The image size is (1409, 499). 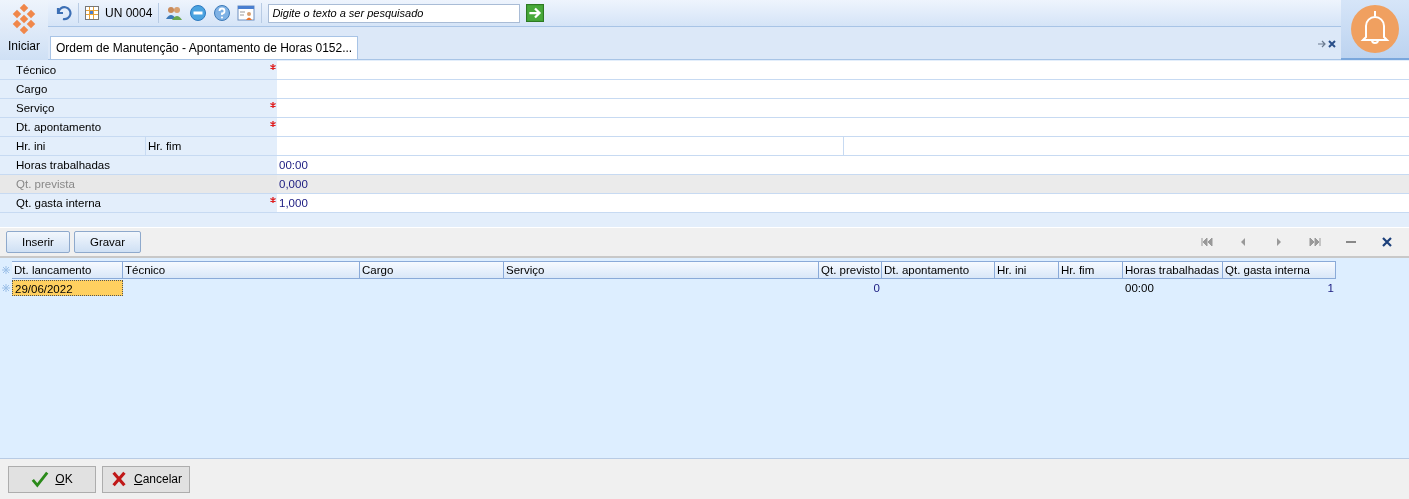 What do you see at coordinates (129, 13) in the screenshot?
I see `unit-label: UN 0004` at bounding box center [129, 13].